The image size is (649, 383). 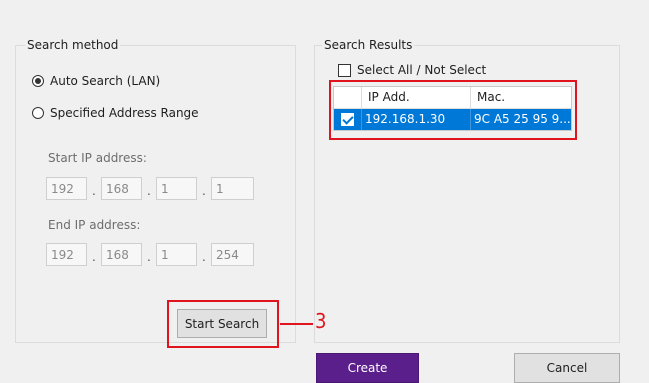 I want to click on row-ip: 192.168.1.30, so click(x=416, y=119).